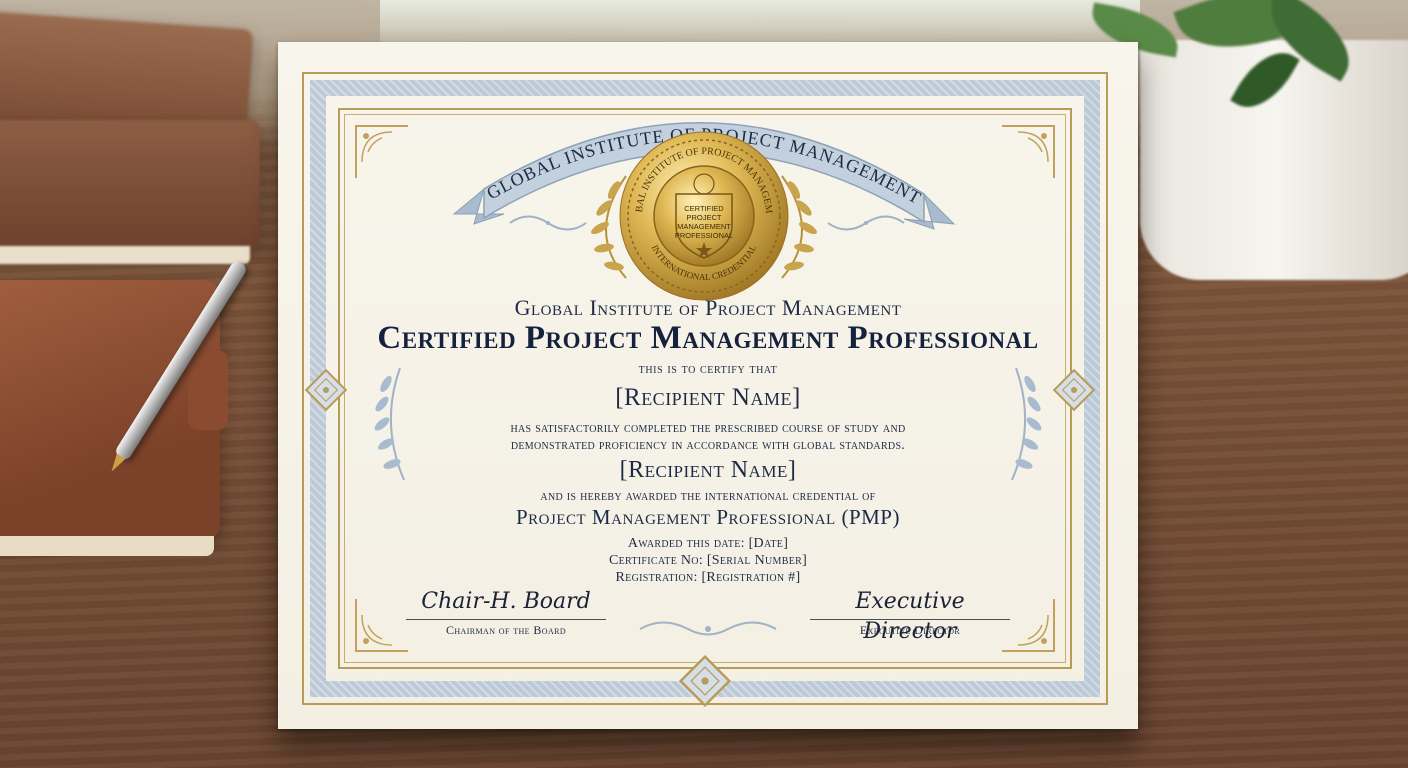  I want to click on credential-name: Project Management Professional (PMP), so click(708, 517).